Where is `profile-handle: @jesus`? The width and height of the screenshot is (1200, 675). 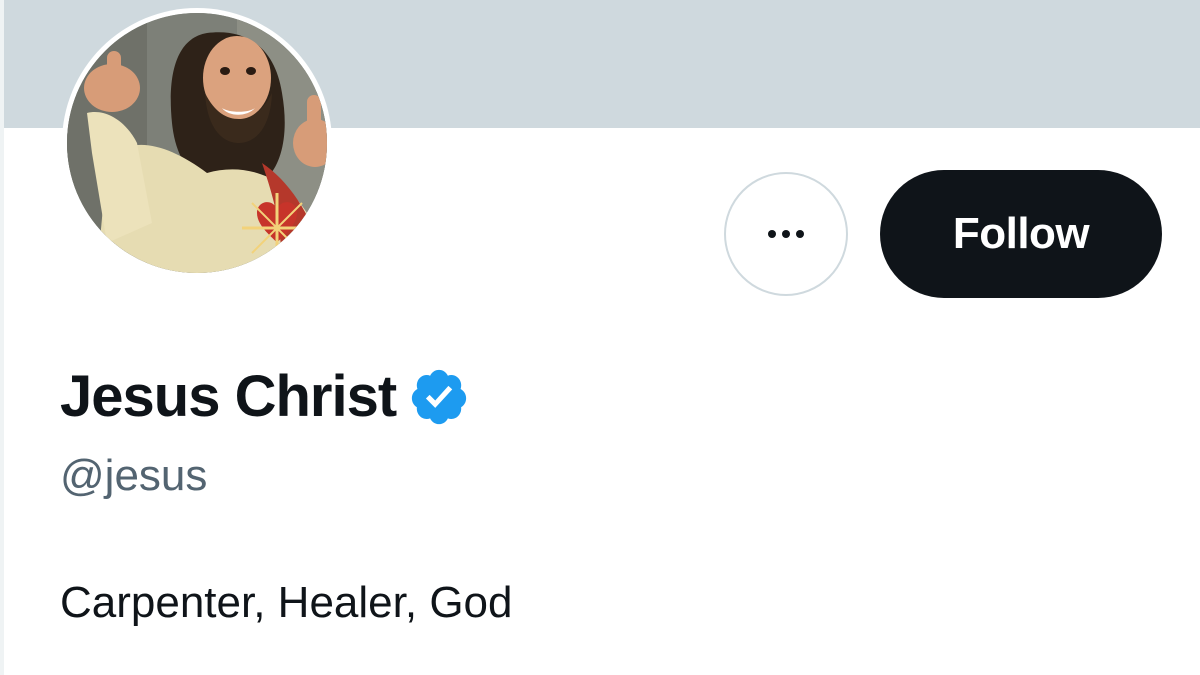
profile-handle: @jesus is located at coordinates (134, 475).